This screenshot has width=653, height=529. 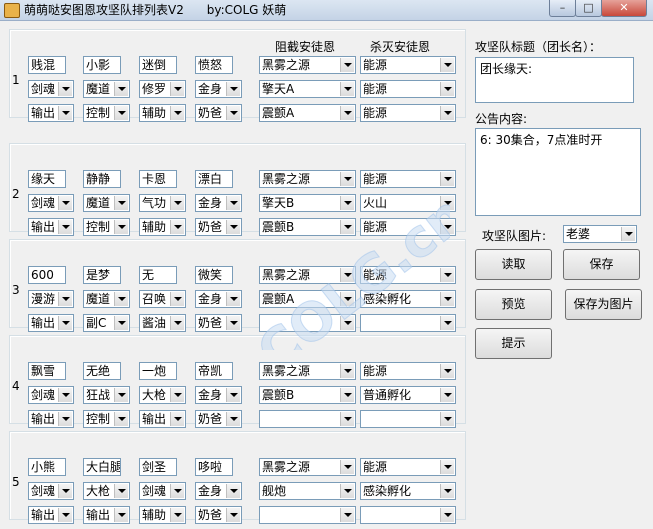 I want to click on member-name-input: 一炮, so click(x=158, y=371).